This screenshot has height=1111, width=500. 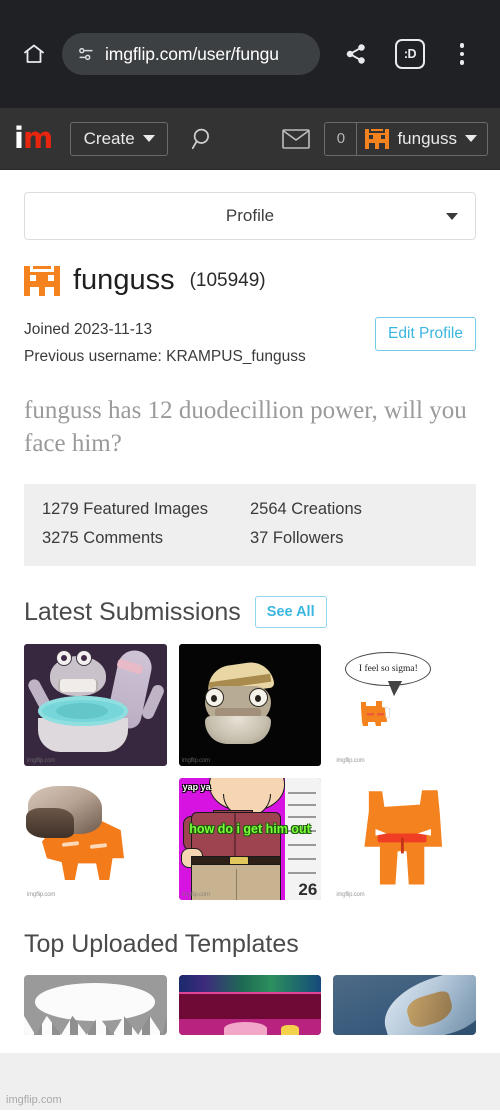 I want to click on stat-followers: 37 Followers, so click(x=297, y=538).